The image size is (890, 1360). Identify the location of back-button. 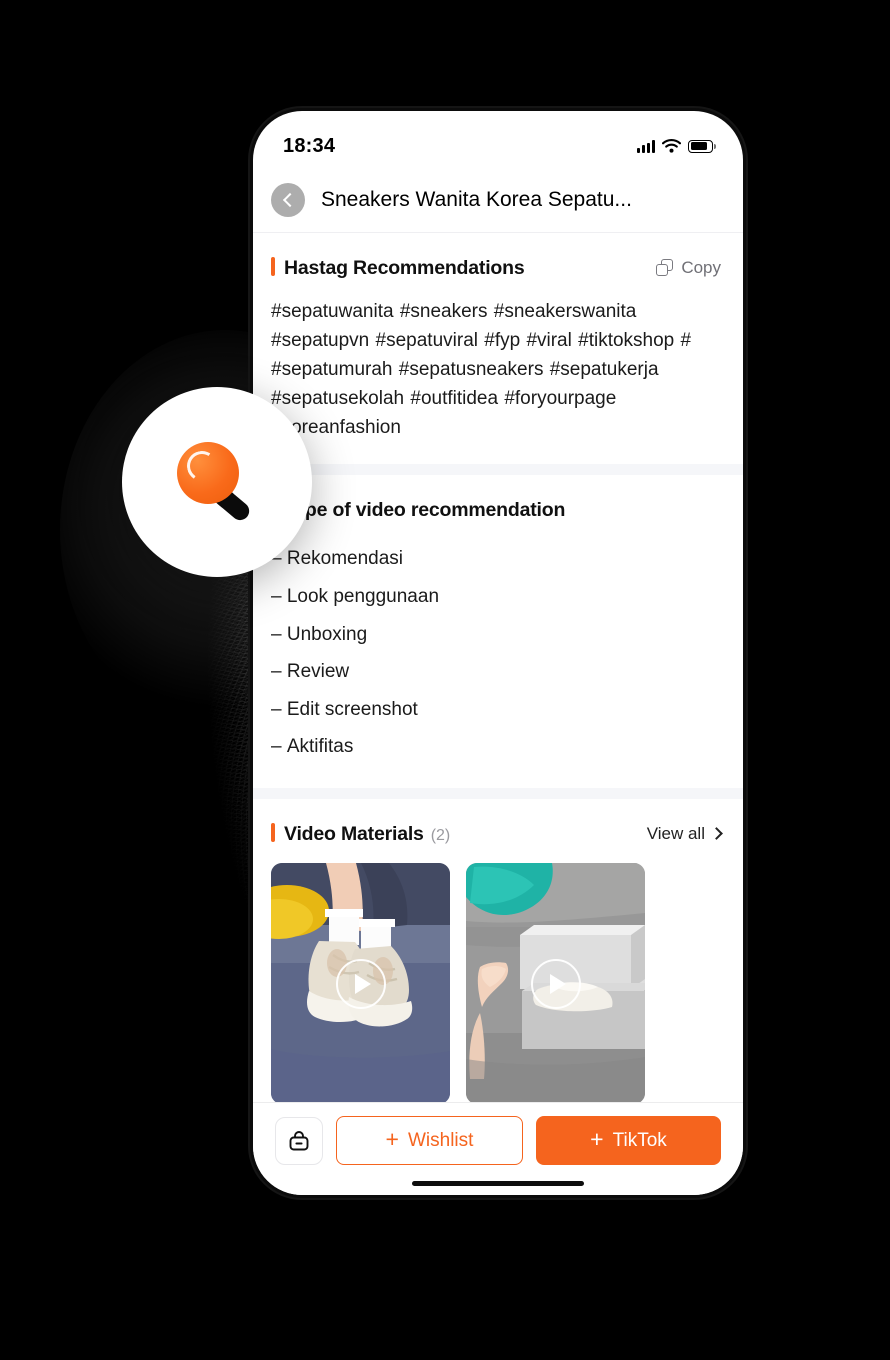
(288, 199).